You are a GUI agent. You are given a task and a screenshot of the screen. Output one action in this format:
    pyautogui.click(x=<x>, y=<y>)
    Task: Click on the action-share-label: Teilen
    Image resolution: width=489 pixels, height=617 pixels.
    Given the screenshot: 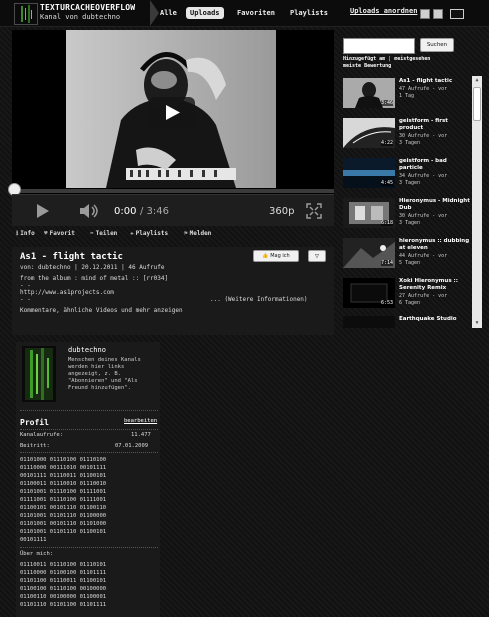 What is the action you would take?
    pyautogui.click(x=106, y=233)
    